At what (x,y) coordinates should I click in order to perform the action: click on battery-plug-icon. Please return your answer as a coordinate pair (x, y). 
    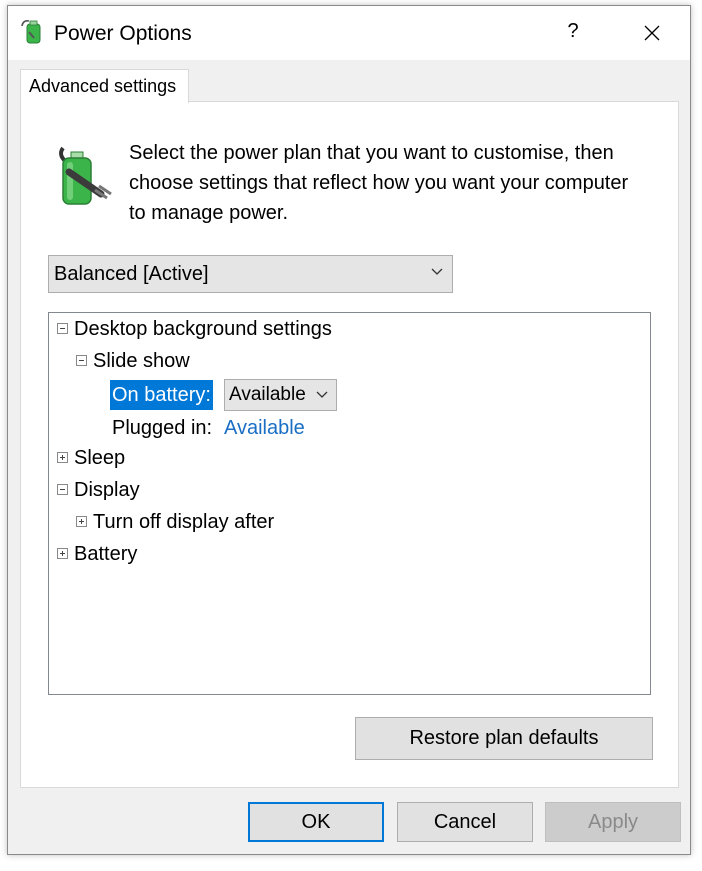
    Looking at the image, I should click on (85, 175).